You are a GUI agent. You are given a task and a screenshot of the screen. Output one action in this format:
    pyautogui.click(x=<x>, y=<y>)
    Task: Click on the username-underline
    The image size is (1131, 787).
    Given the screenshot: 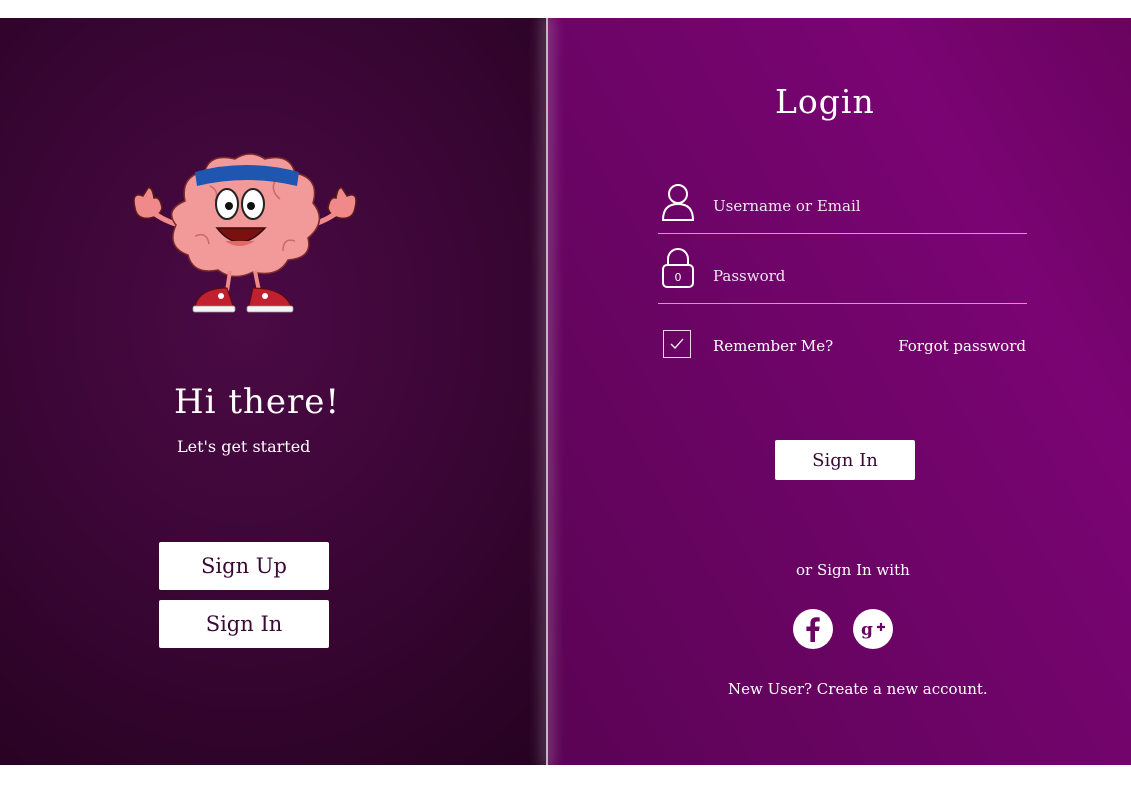 What is the action you would take?
    pyautogui.click(x=842, y=233)
    